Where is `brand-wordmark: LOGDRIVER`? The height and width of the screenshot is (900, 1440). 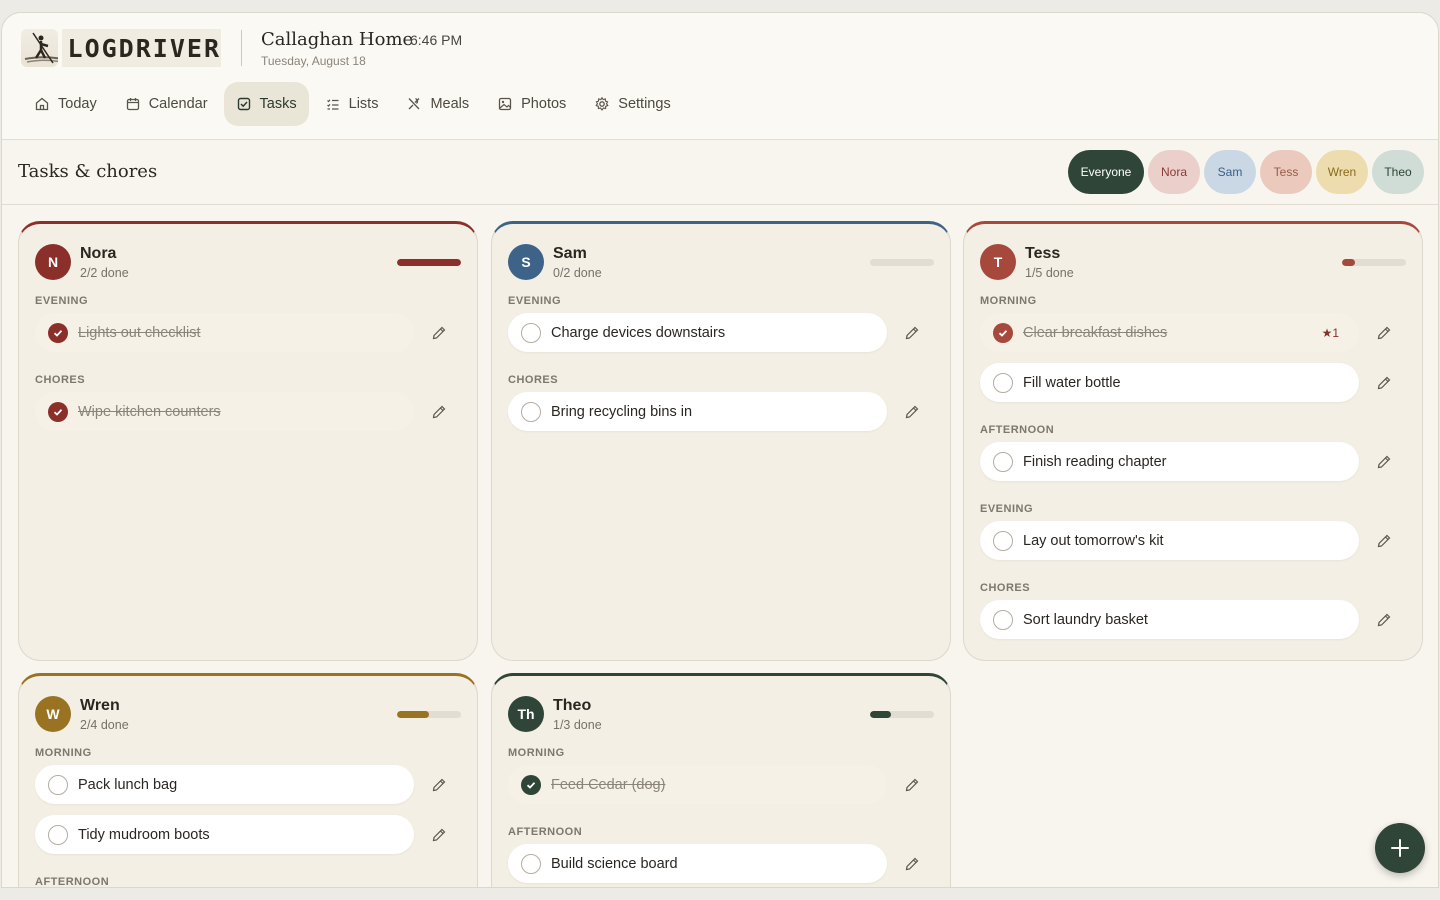 brand-wordmark: LOGDRIVER is located at coordinates (141, 48).